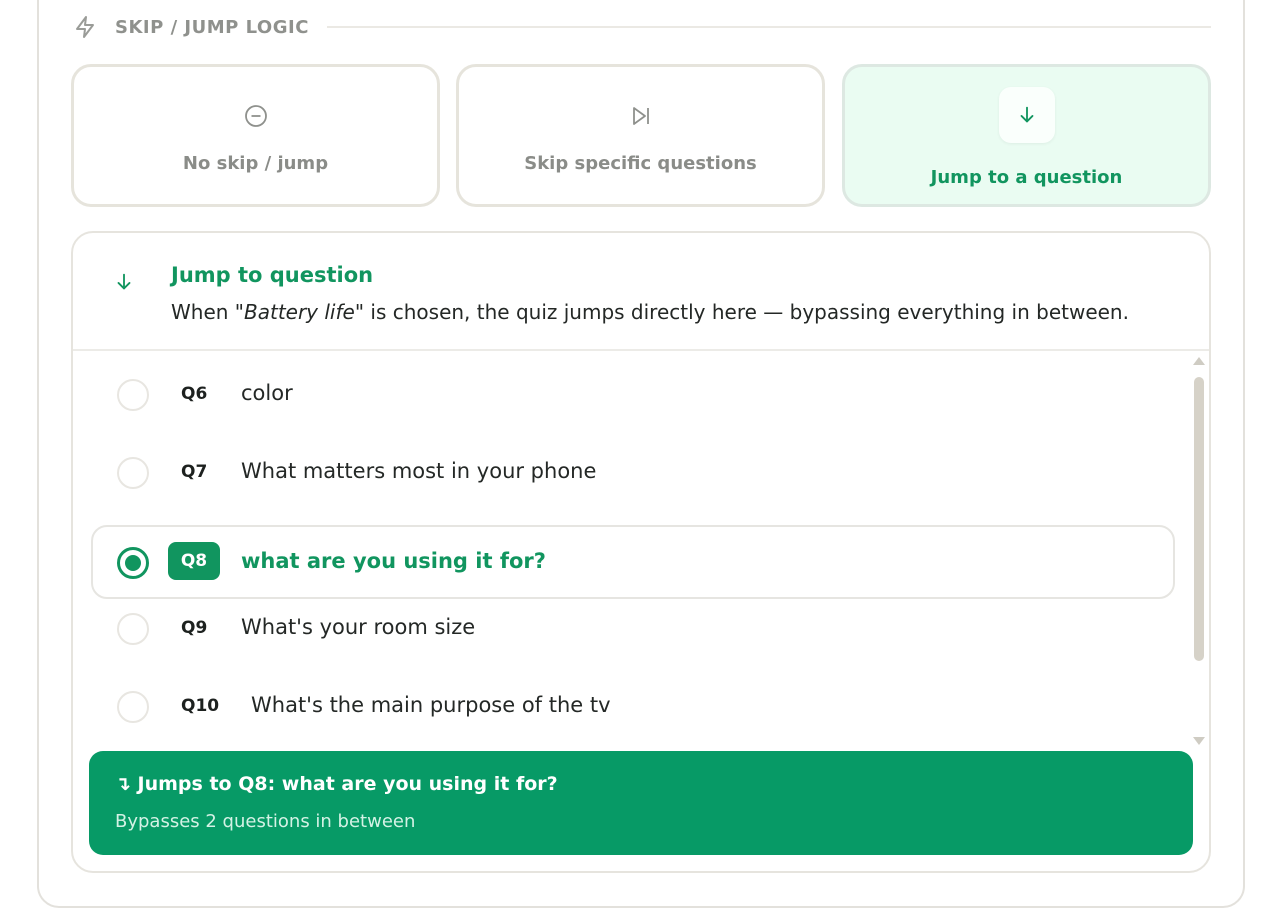 The height and width of the screenshot is (916, 1281). Describe the element at coordinates (272, 275) in the screenshot. I see `panel-title: Jump to question` at that location.